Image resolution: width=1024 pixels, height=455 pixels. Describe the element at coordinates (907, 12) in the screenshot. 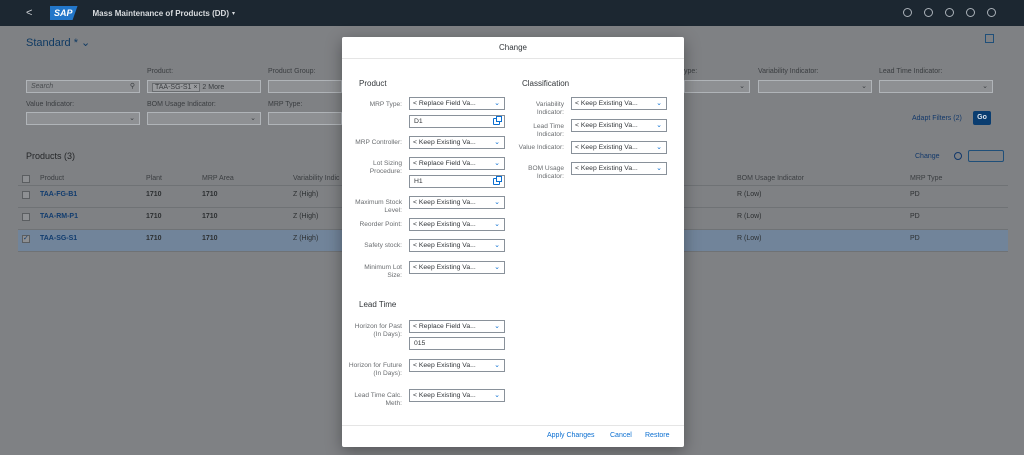

I see `search-icon` at that location.